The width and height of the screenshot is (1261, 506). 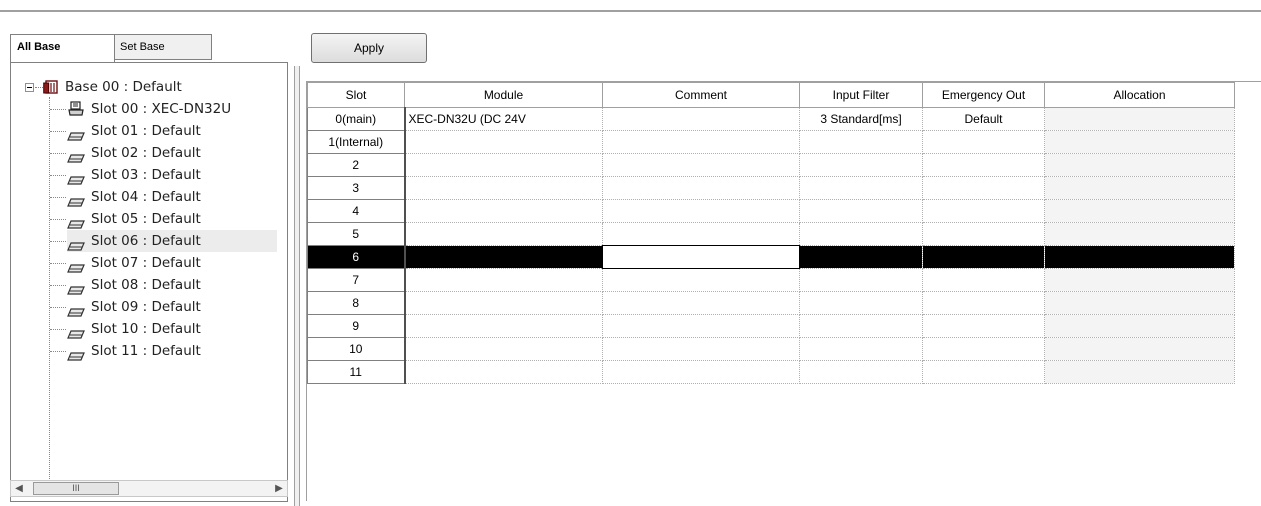 What do you see at coordinates (172, 219) in the screenshot?
I see `tree-item-slot-05: Slot 05 : Default` at bounding box center [172, 219].